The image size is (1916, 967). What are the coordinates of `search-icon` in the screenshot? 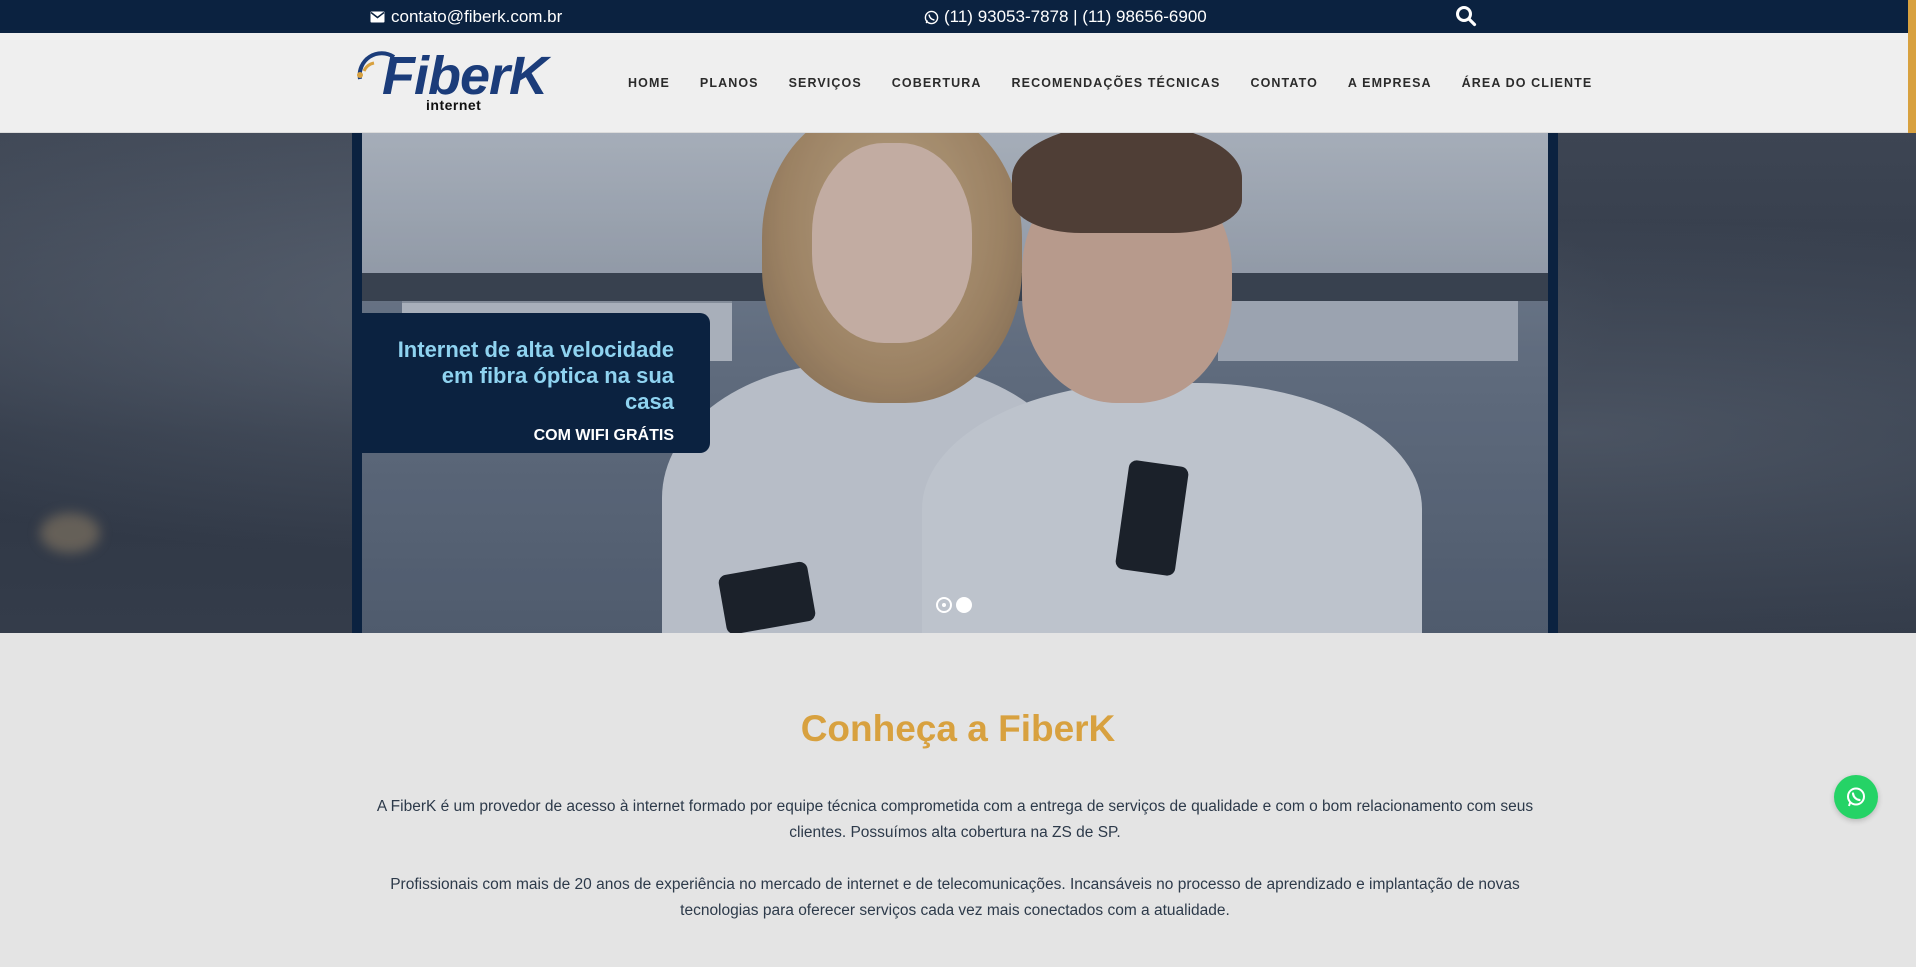 It's located at (1466, 16).